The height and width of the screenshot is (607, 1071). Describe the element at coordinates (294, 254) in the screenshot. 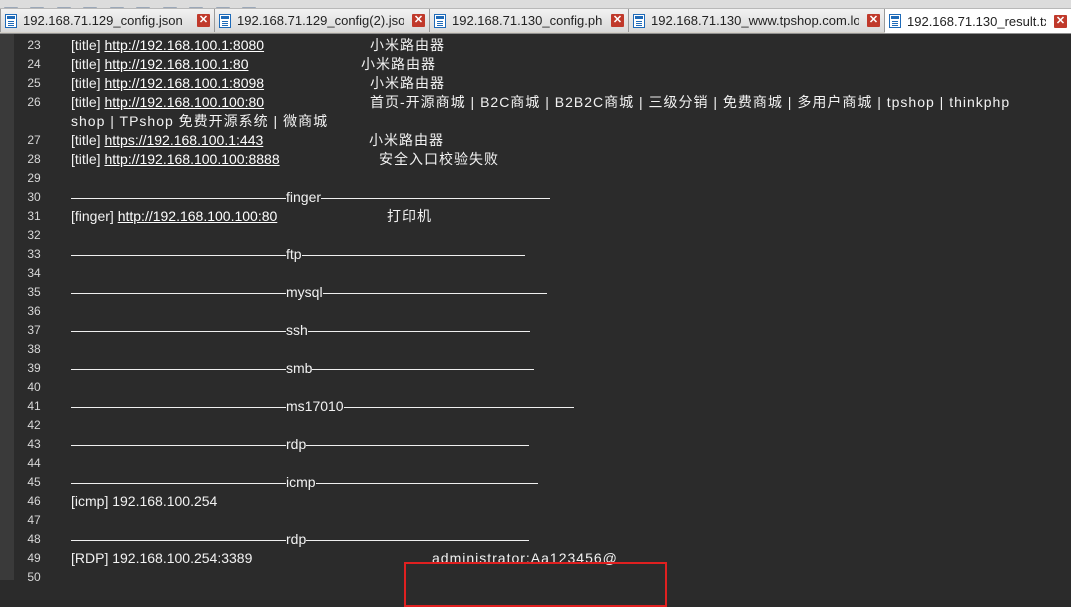

I see `section-label: ftp` at that location.